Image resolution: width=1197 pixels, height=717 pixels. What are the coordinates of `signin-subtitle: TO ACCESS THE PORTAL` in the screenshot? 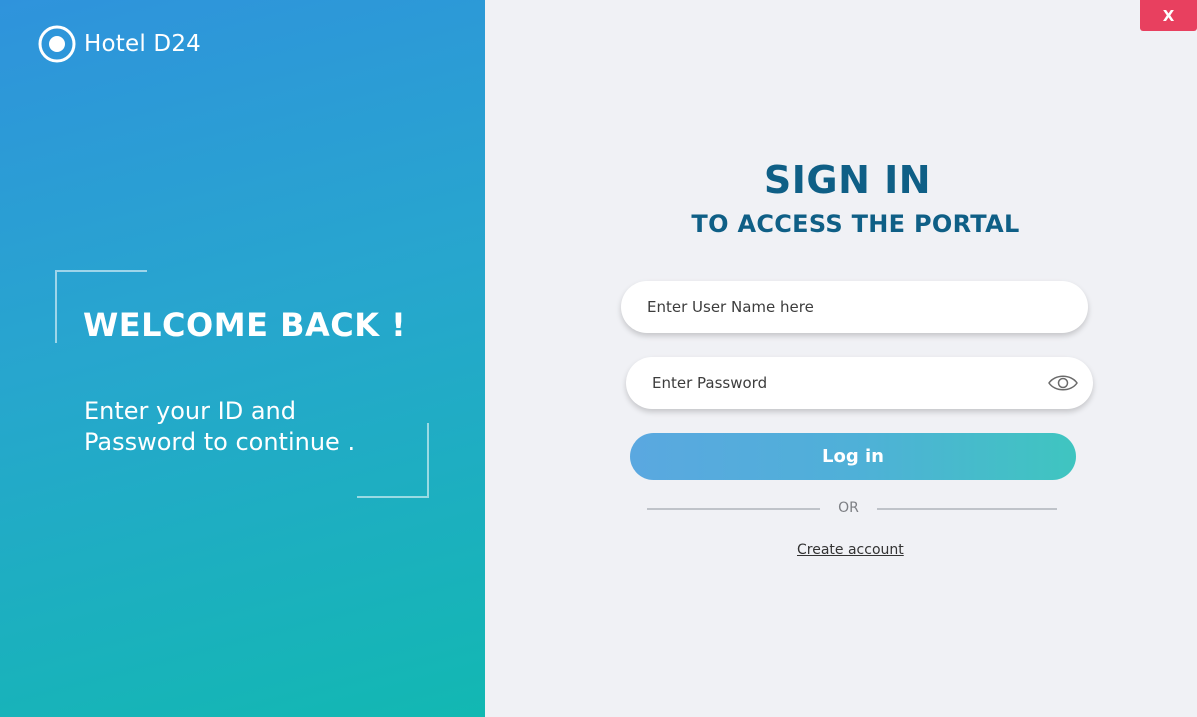 It's located at (855, 224).